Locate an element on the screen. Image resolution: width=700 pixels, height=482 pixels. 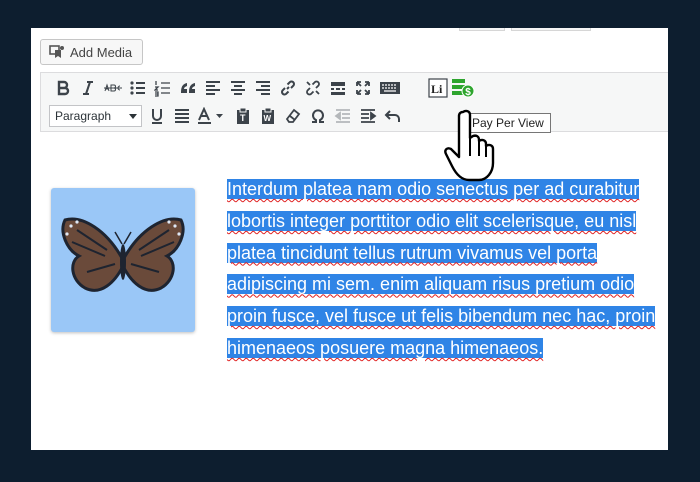
fullscreen-icon is located at coordinates (363, 88).